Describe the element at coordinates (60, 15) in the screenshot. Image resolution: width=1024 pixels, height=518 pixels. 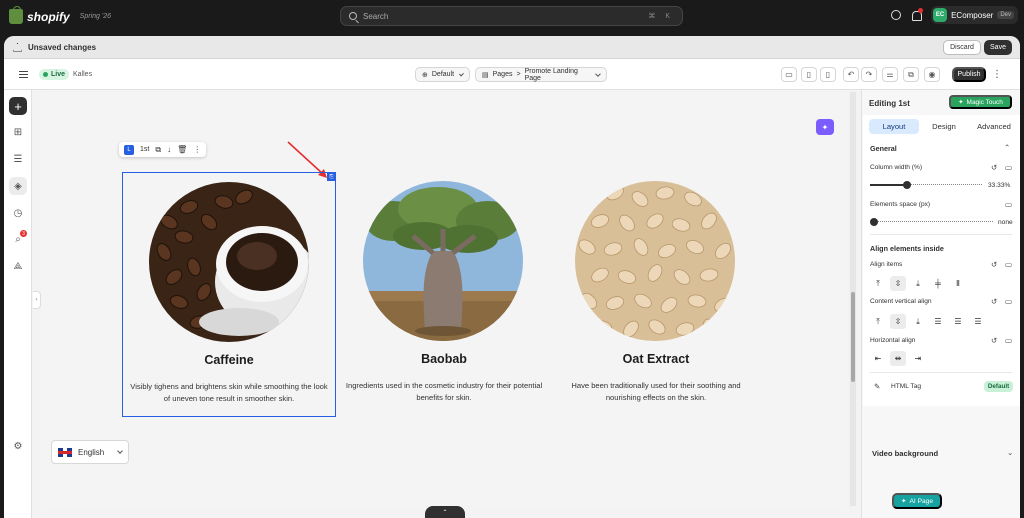
I see `shopify-logo: shopify Spring '26` at that location.